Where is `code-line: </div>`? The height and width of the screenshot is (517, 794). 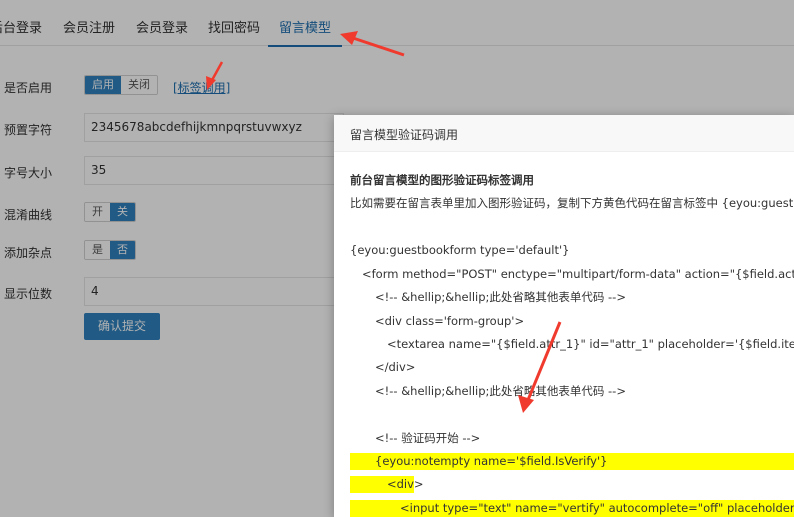
code-line: </div> is located at coordinates (395, 367).